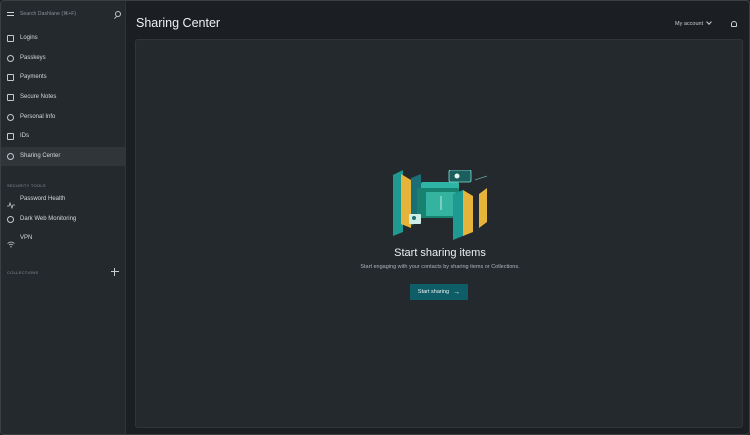  What do you see at coordinates (709, 22) in the screenshot?
I see `chevron-down-icon` at bounding box center [709, 22].